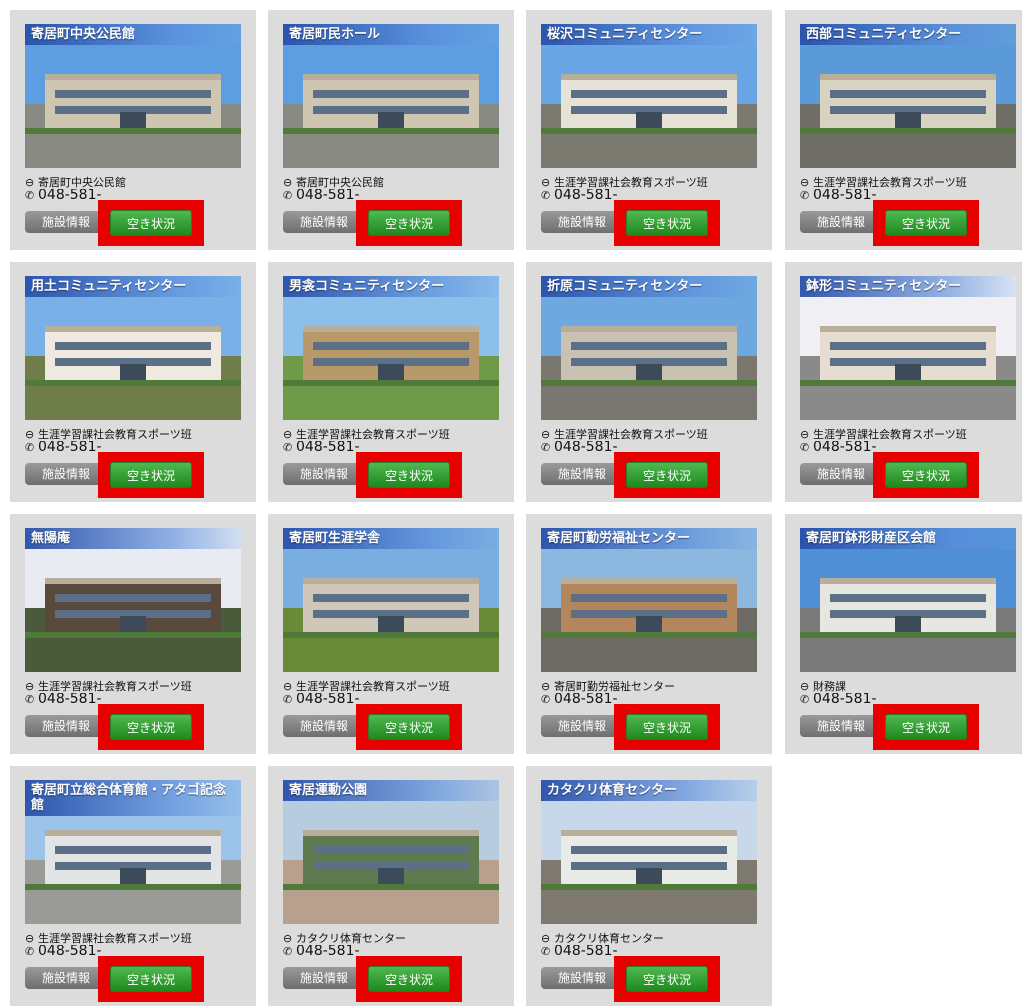 Image resolution: width=1022 pixels, height=1006 pixels. What do you see at coordinates (133, 798) in the screenshot?
I see `facility-title: 寄居町立総合体育館・アタゴ記念館` at bounding box center [133, 798].